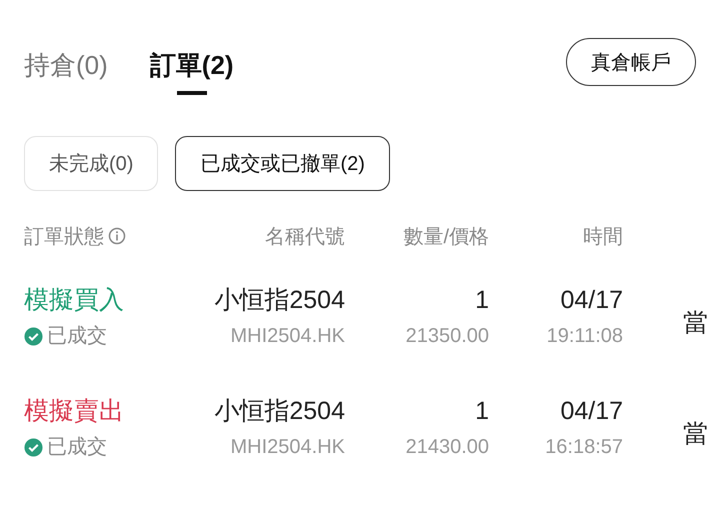 The image size is (720, 513). What do you see at coordinates (117, 236) in the screenshot?
I see `info-icon` at bounding box center [117, 236].